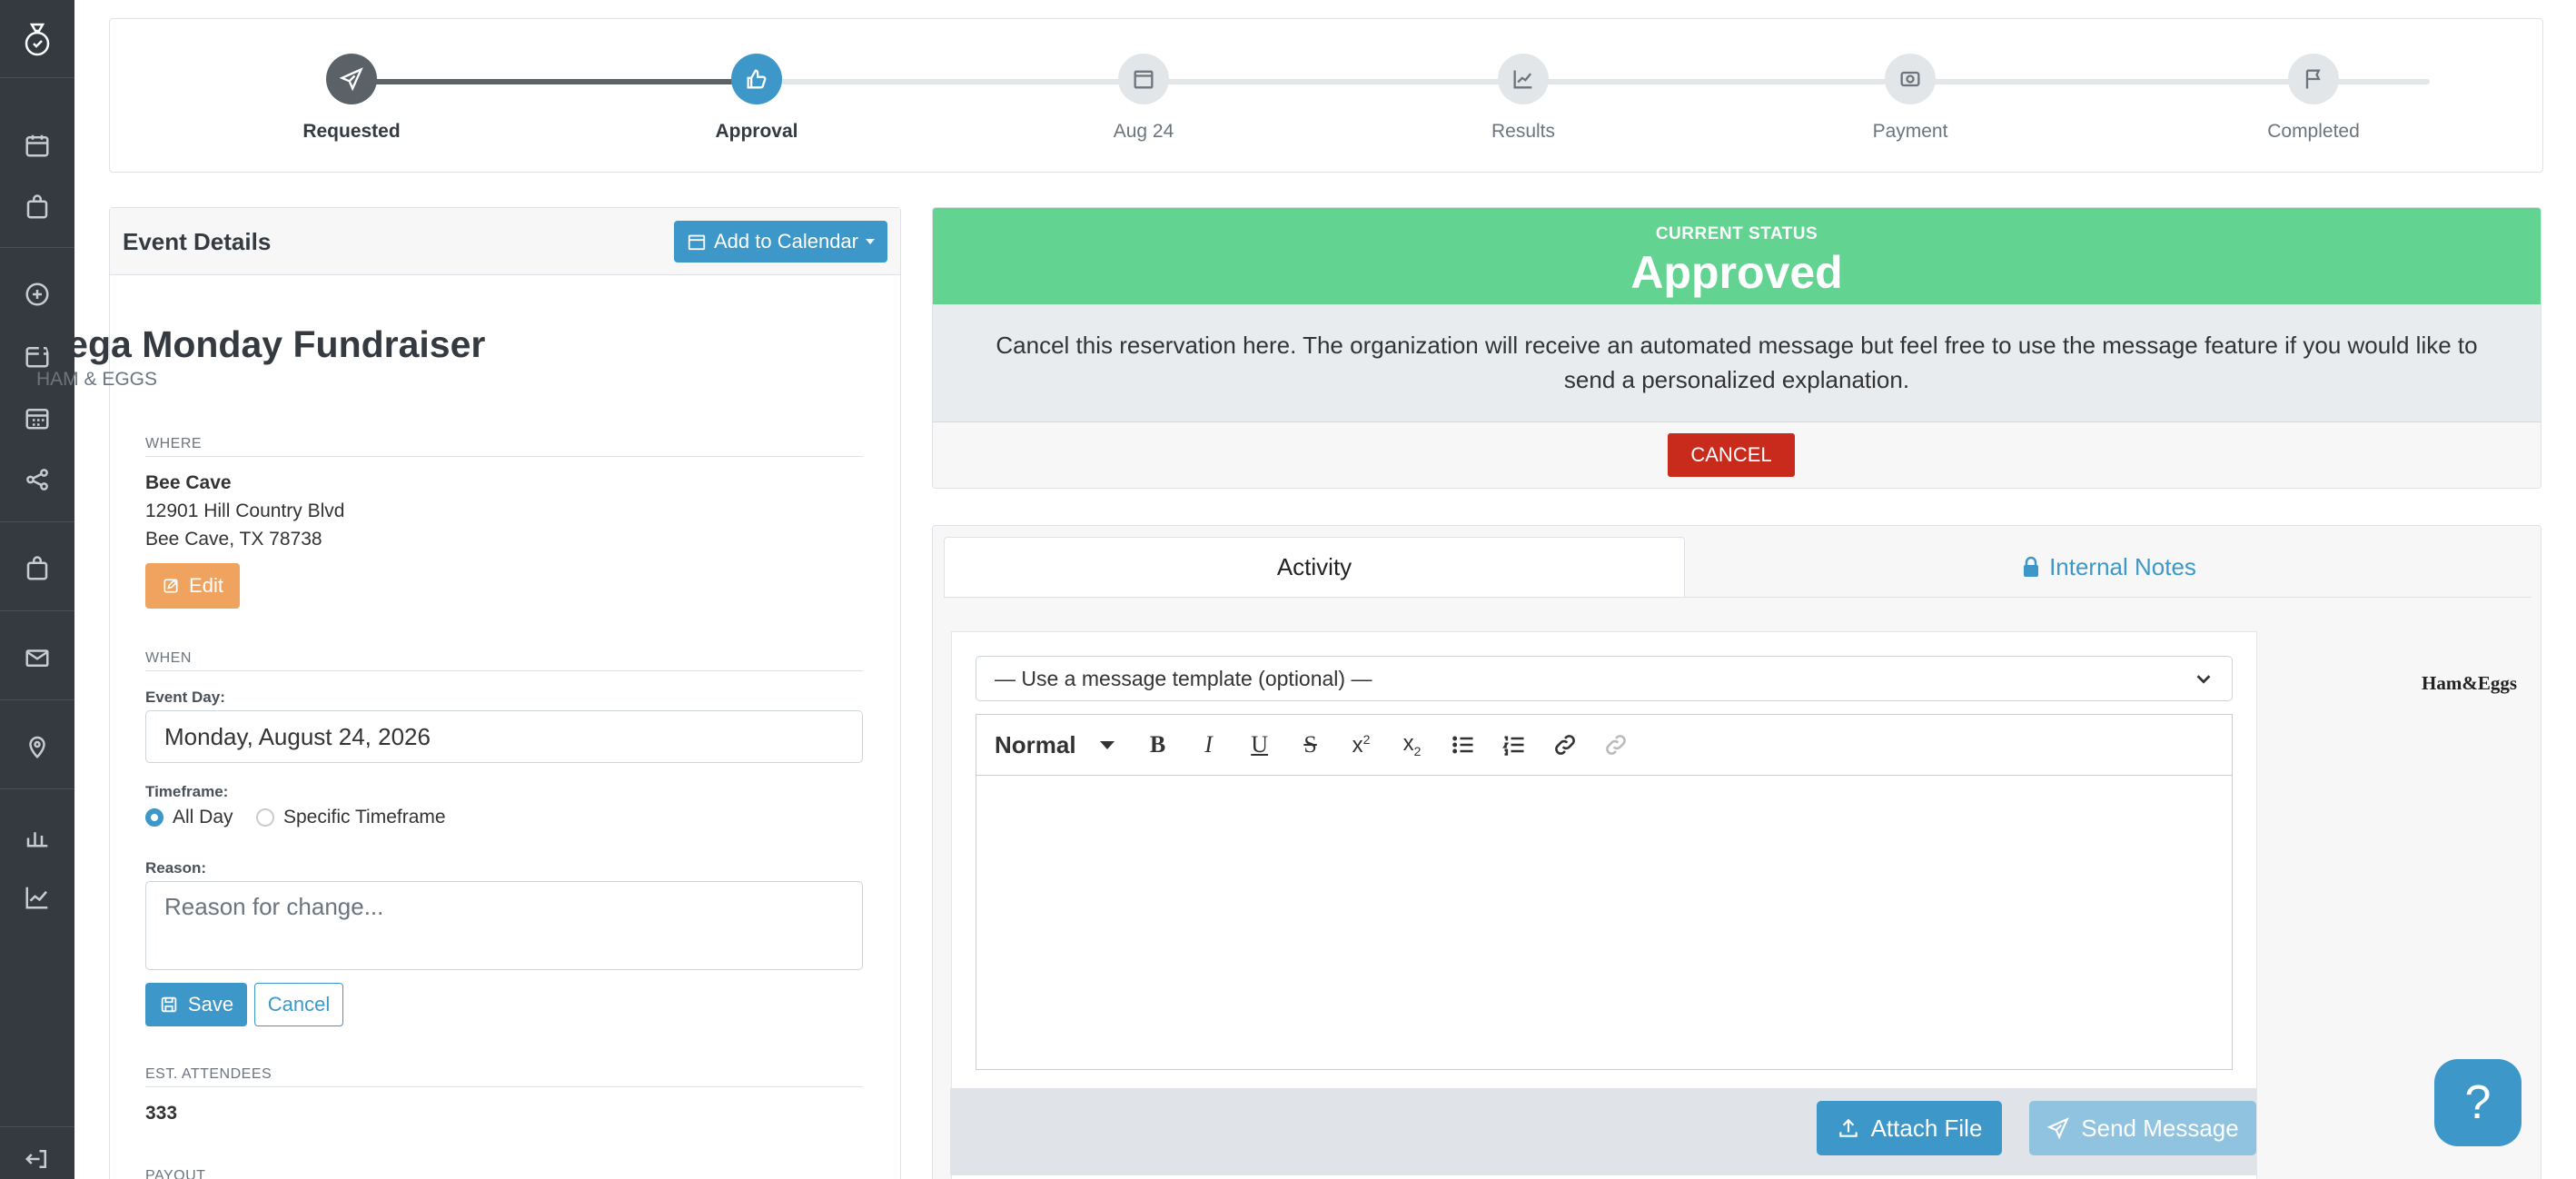 The image size is (2576, 1179). I want to click on status-banner: CURRENT STATUS Approved, so click(1737, 256).